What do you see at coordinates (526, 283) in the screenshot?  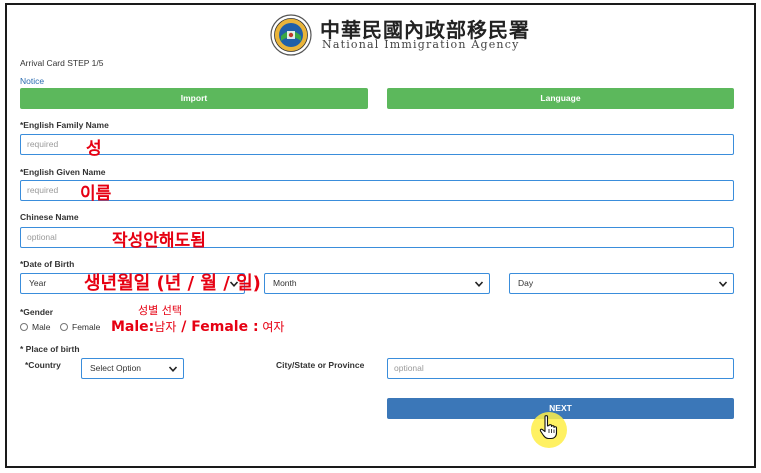 I see `dob-day-value: Day` at bounding box center [526, 283].